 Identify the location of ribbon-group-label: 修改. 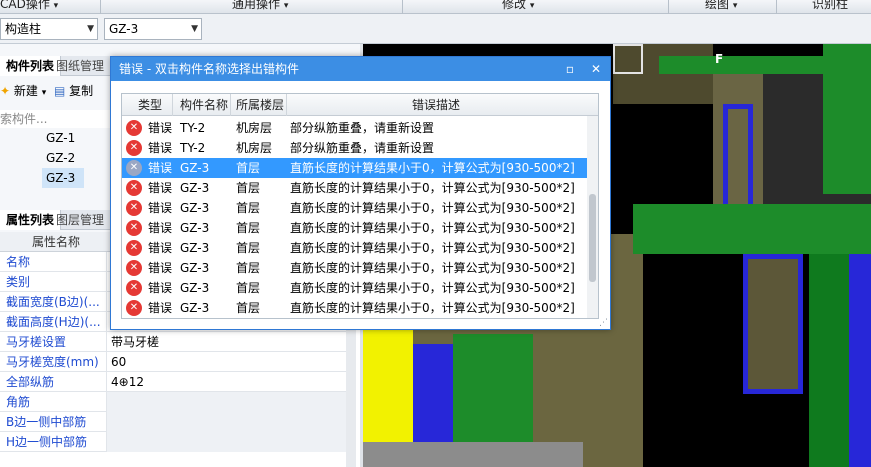
(514, 5).